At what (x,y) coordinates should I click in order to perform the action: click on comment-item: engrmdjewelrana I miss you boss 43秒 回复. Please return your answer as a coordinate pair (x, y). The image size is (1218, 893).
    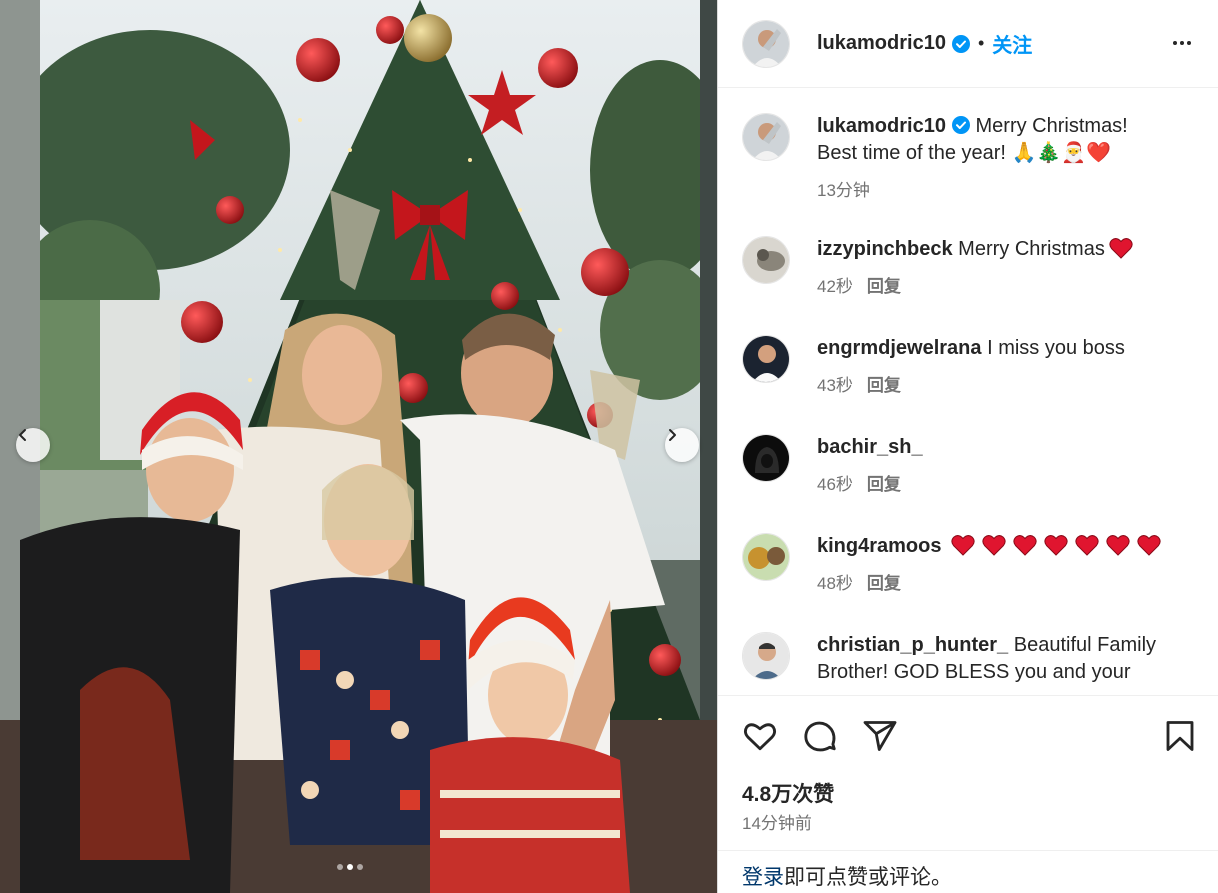
    Looking at the image, I should click on (972, 367).